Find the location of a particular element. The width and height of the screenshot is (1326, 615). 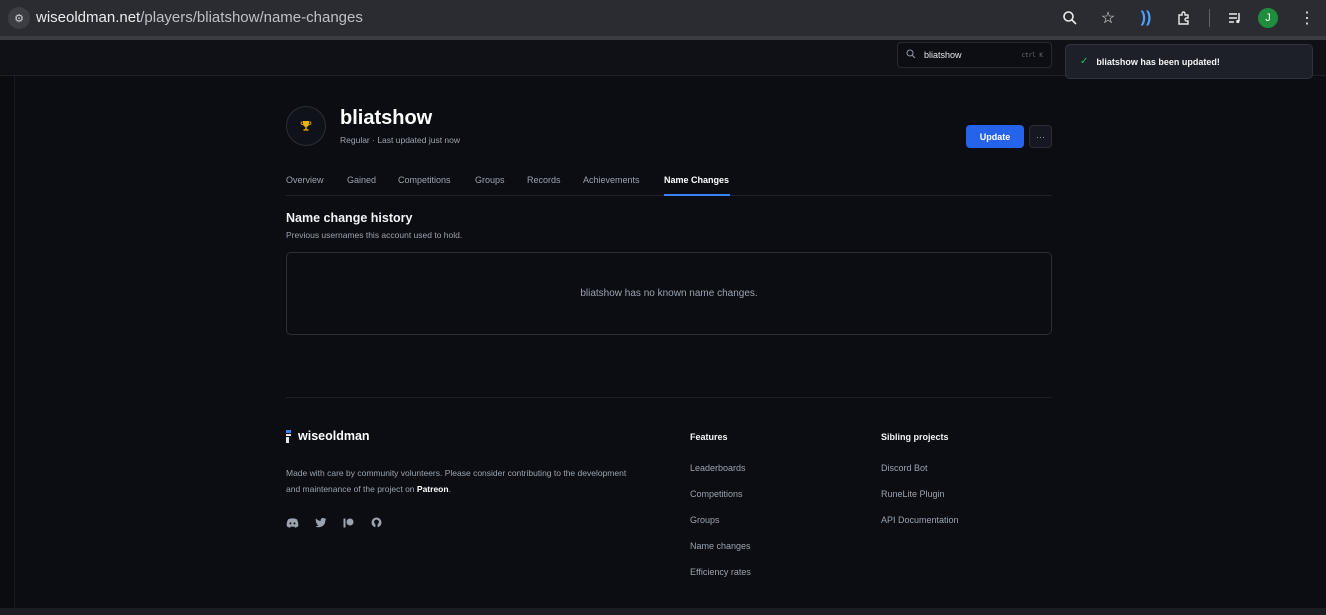

footer-link-competitions: Competitions is located at coordinates (716, 494).